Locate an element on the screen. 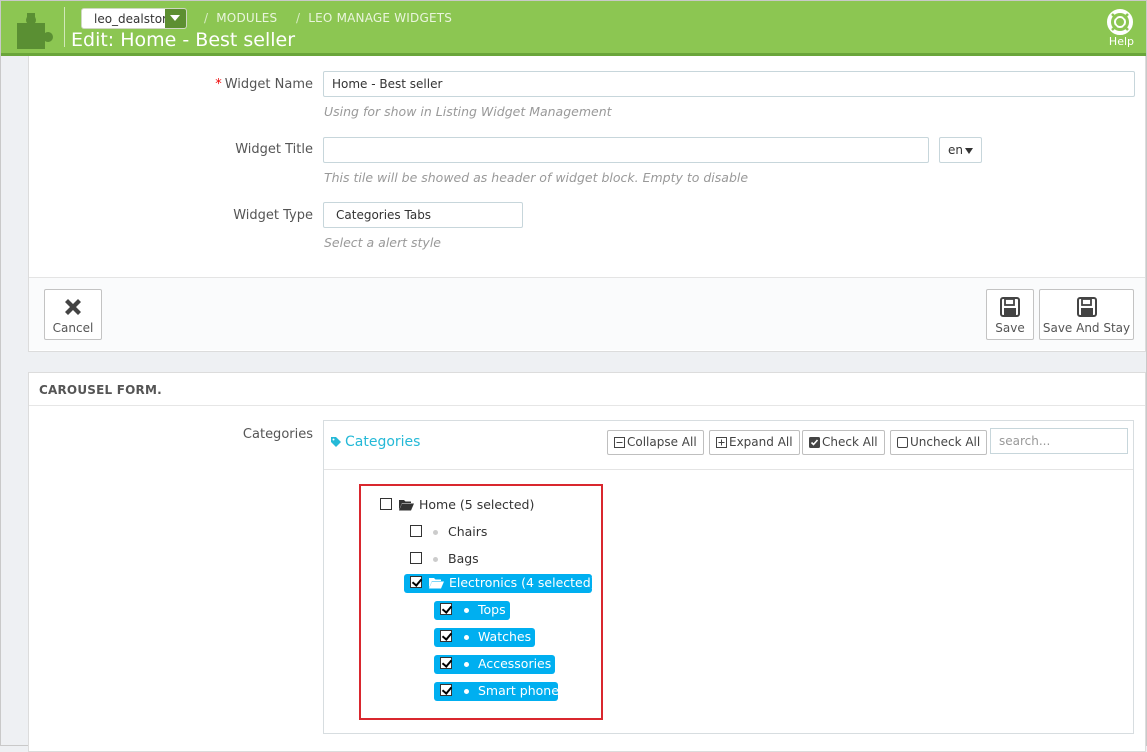  tree-node-accessories: Accessories is located at coordinates (494, 664).